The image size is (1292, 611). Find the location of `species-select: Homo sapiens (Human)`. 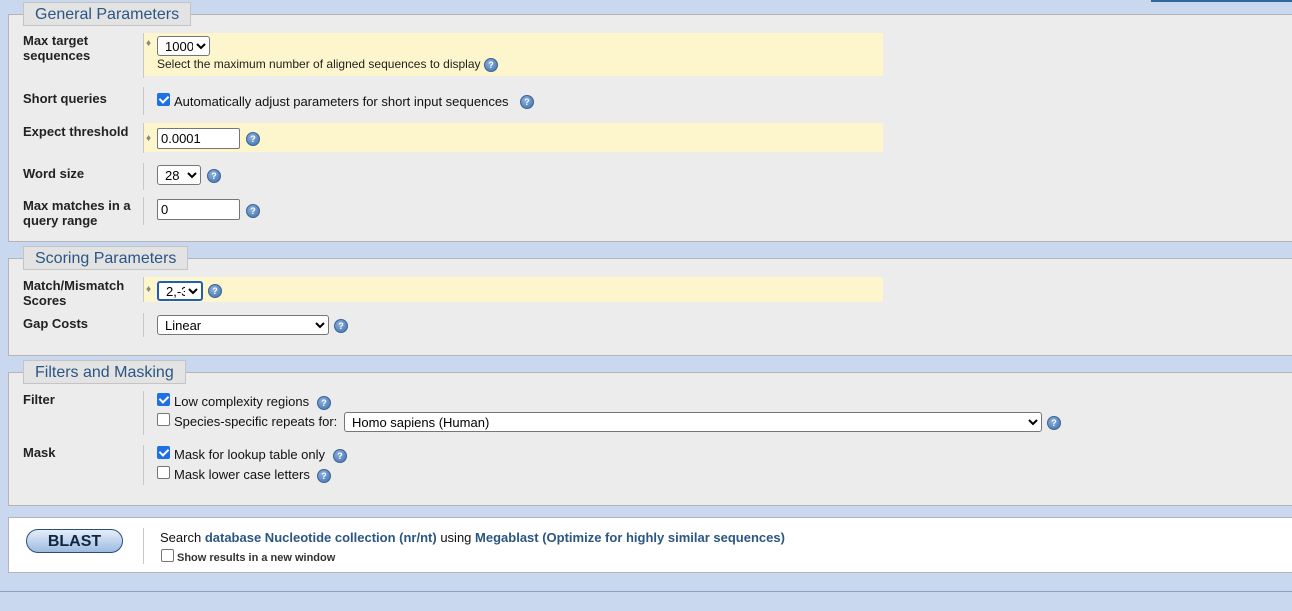

species-select: Homo sapiens (Human) is located at coordinates (693, 422).